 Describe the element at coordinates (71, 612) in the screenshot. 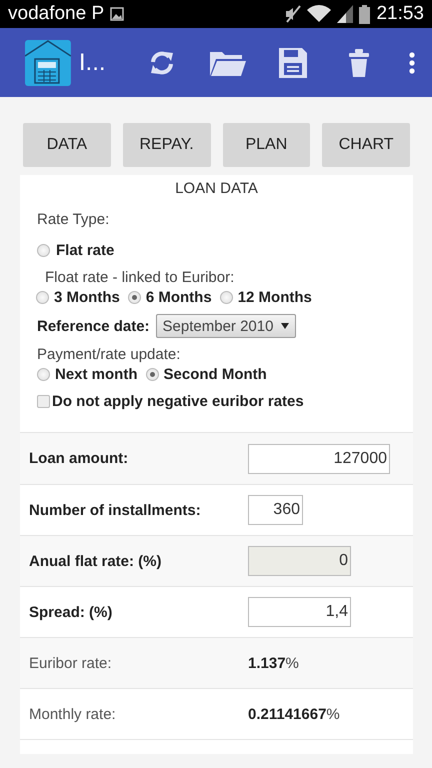

I see `field-label: Spread: (%)` at that location.